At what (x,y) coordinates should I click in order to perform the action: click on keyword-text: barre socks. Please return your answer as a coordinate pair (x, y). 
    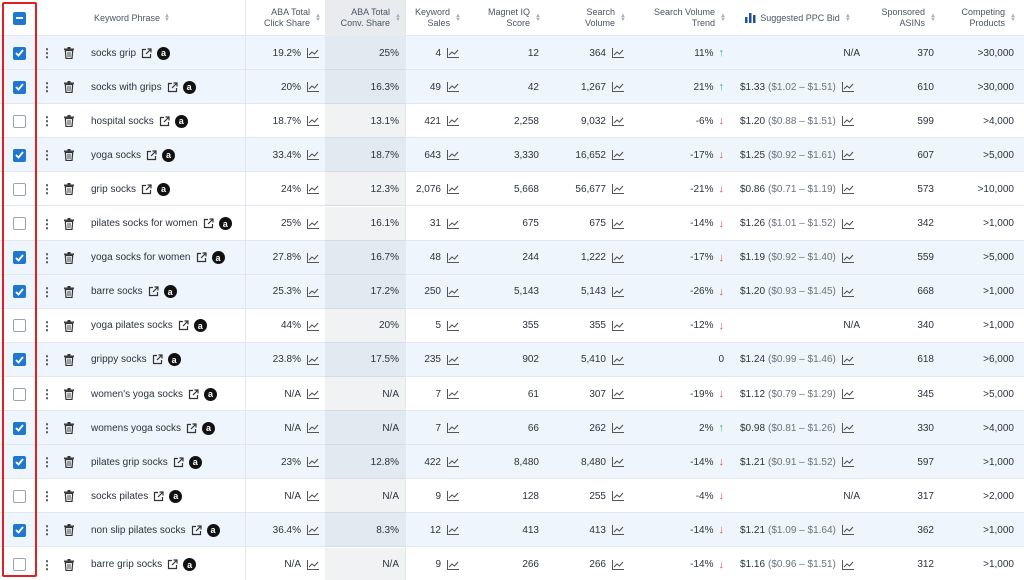
    Looking at the image, I should click on (117, 291).